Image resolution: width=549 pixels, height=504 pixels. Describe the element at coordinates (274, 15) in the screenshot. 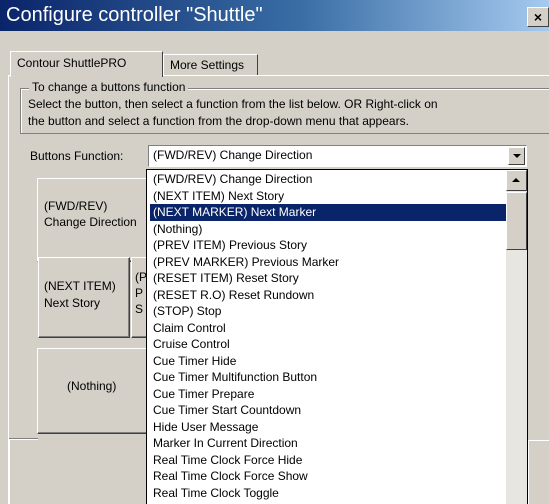

I see `title-bar: Configure controller "Shuttle" ×` at that location.